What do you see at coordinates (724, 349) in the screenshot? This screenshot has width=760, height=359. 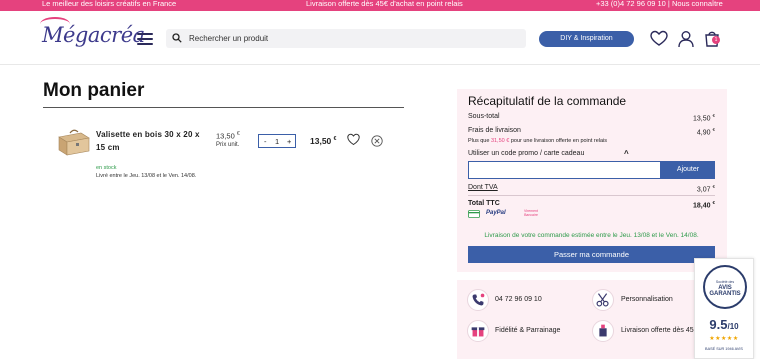 I see `avis-based-on: BASÉ SUR 1946 AVIS` at bounding box center [724, 349].